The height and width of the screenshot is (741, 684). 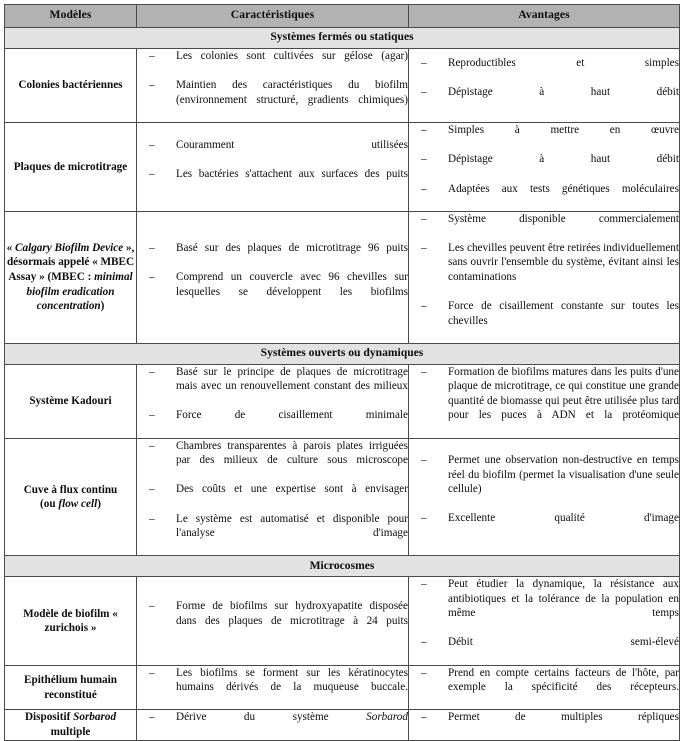 I want to click on model-name-cell: Epithélium humain reconstitué, so click(x=70, y=687).